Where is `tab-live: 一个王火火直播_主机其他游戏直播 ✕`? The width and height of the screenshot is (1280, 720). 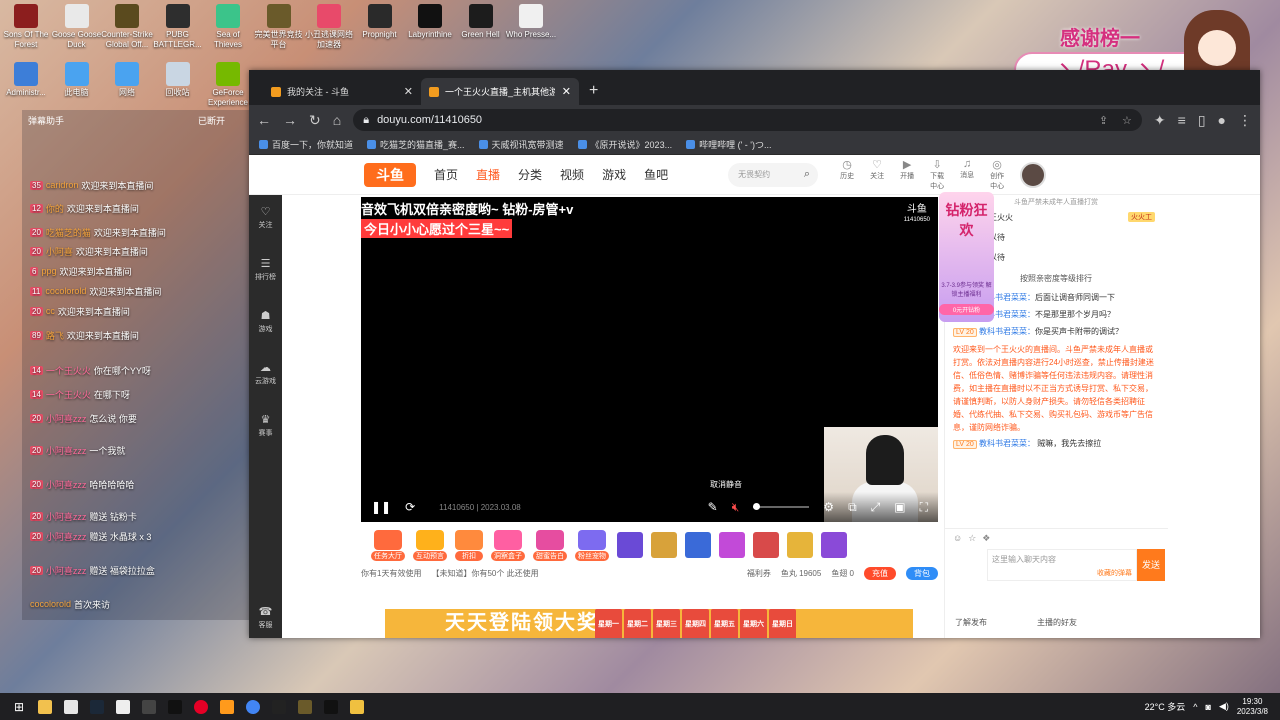
tab-live: 一个王火火直播_主机其他游戏直播 ✕ is located at coordinates (500, 91).